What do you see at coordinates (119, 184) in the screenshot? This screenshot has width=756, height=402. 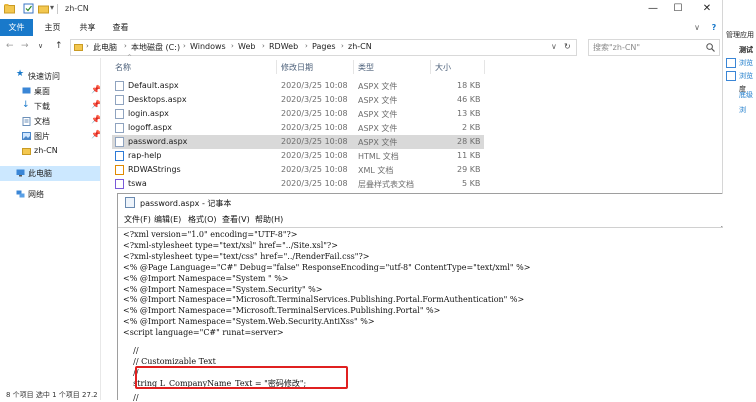 I see `css-file-icon` at bounding box center [119, 184].